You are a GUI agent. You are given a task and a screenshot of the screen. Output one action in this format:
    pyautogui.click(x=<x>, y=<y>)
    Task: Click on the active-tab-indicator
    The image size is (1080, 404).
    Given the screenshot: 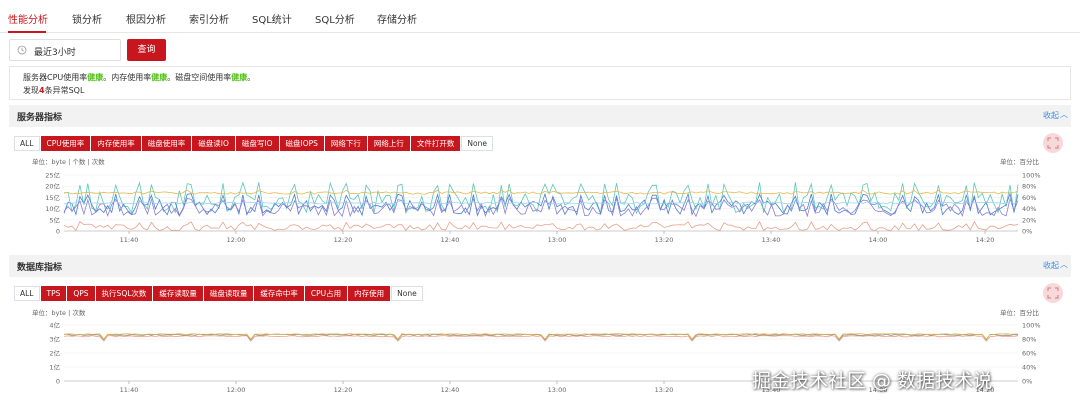 What is the action you would take?
    pyautogui.click(x=27, y=32)
    